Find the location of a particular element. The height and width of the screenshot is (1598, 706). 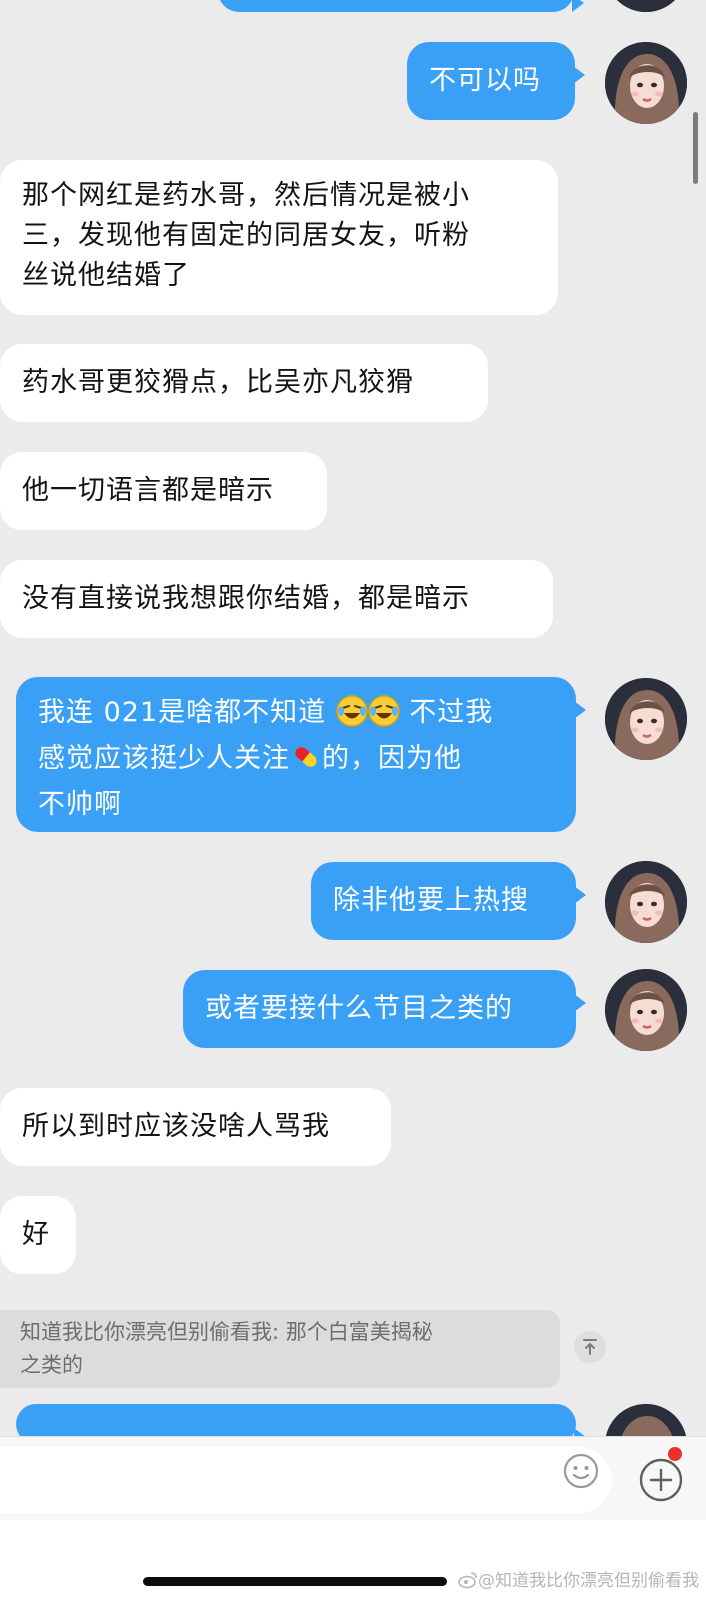

message-text: 的，因为他 is located at coordinates (392, 758).